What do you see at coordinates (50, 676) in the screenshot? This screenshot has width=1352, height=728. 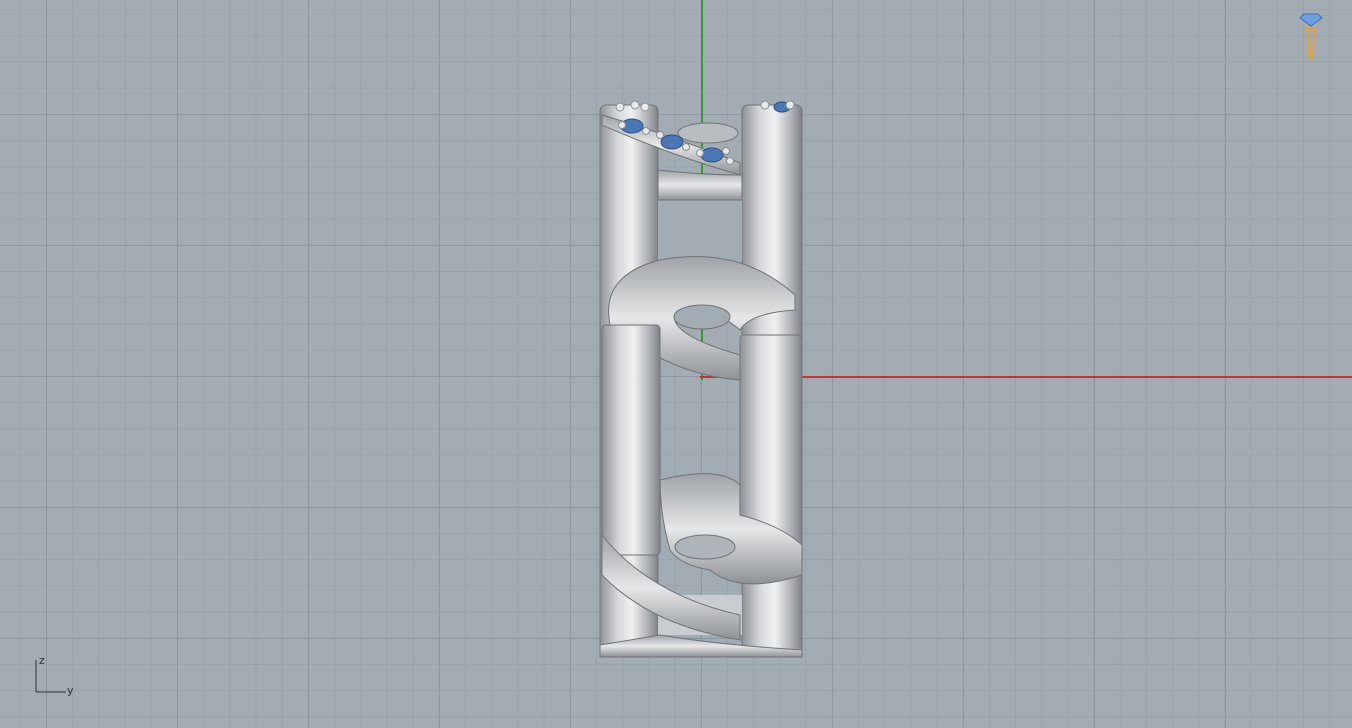 I see `axis-gizmo` at bounding box center [50, 676].